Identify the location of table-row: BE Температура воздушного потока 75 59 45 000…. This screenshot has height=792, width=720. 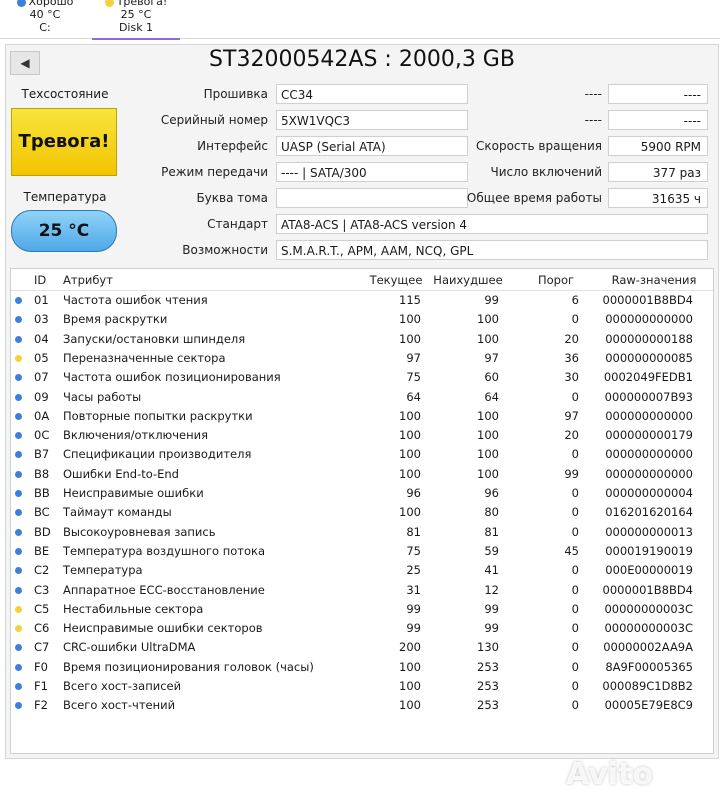
(362, 551).